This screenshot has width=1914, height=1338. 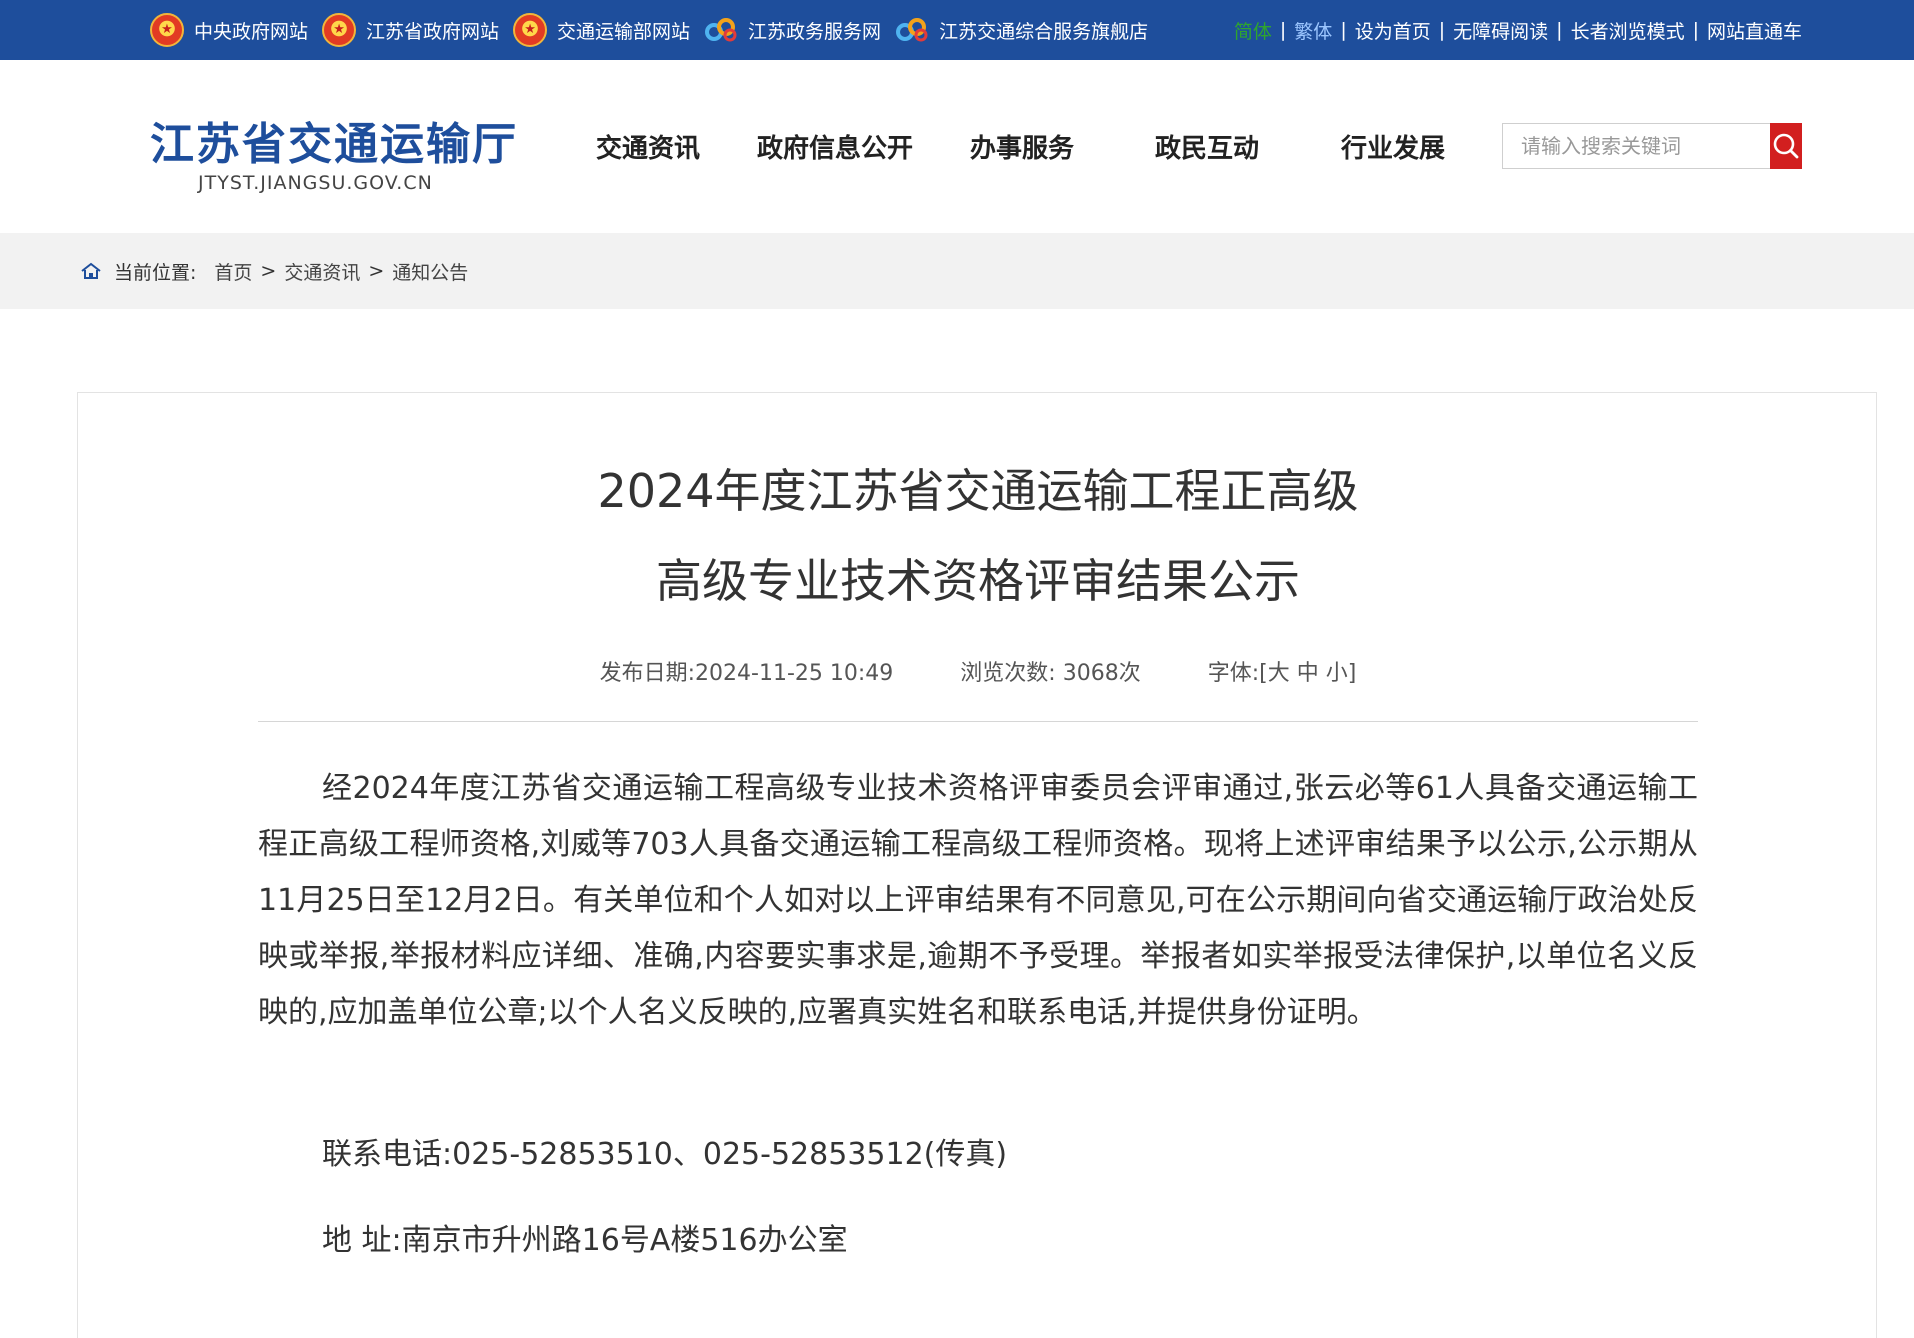 I want to click on traditional-chinese-link: 繁体, so click(x=1313, y=30).